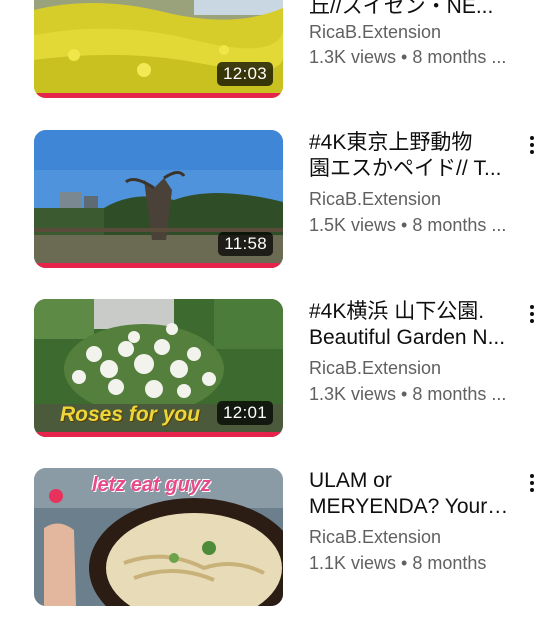 This screenshot has width=560, height=618. I want to click on video-thumbnail: letz eat guyz, so click(158, 537).